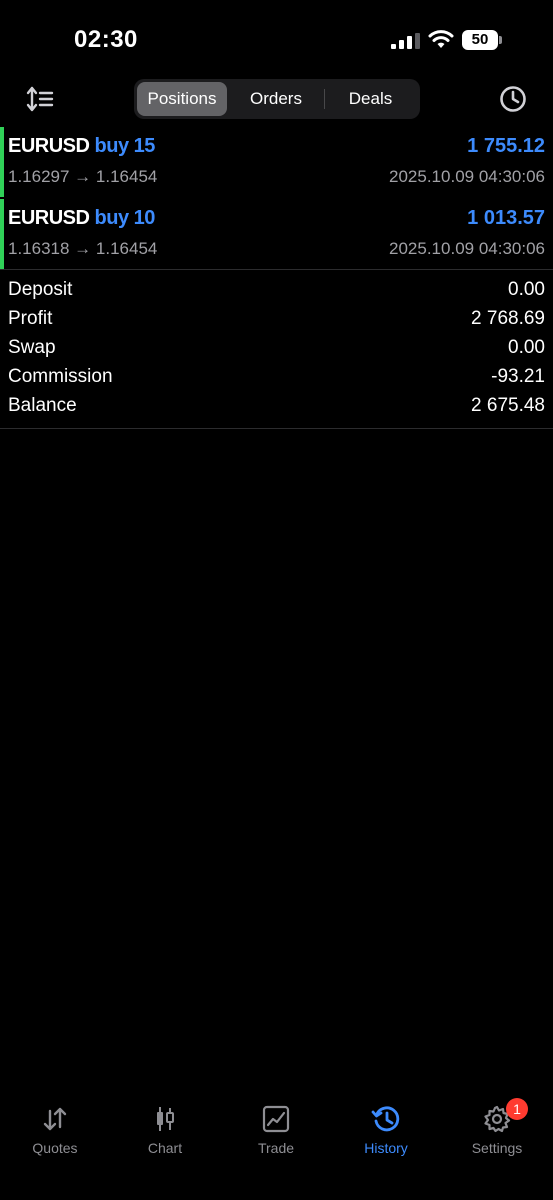 This screenshot has height=1200, width=553. What do you see at coordinates (276, 291) in the screenshot?
I see `summary-deposit: Deposit 0.00` at bounding box center [276, 291].